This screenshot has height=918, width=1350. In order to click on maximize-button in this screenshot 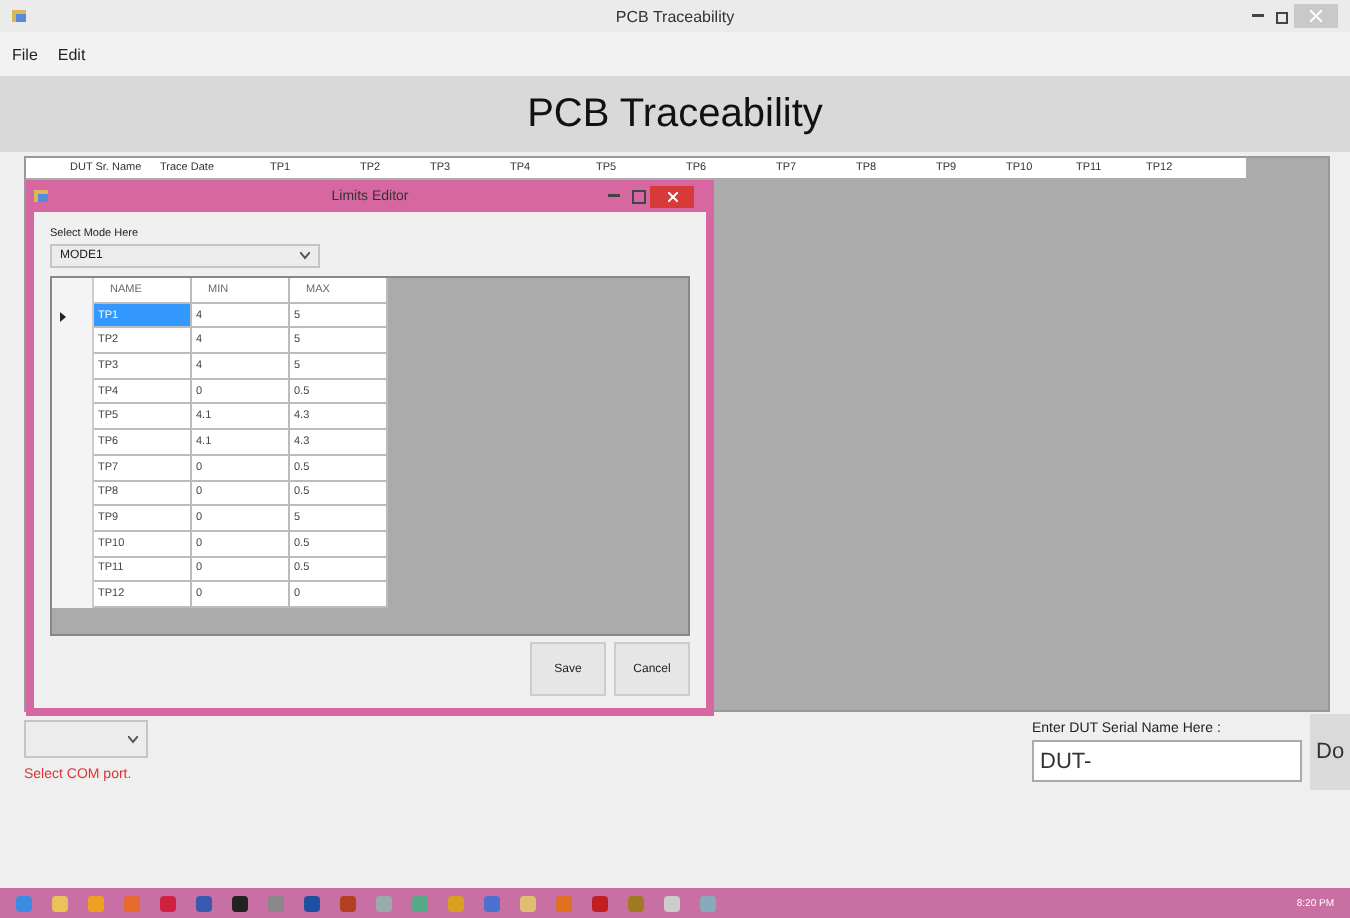, I will do `click(638, 196)`.